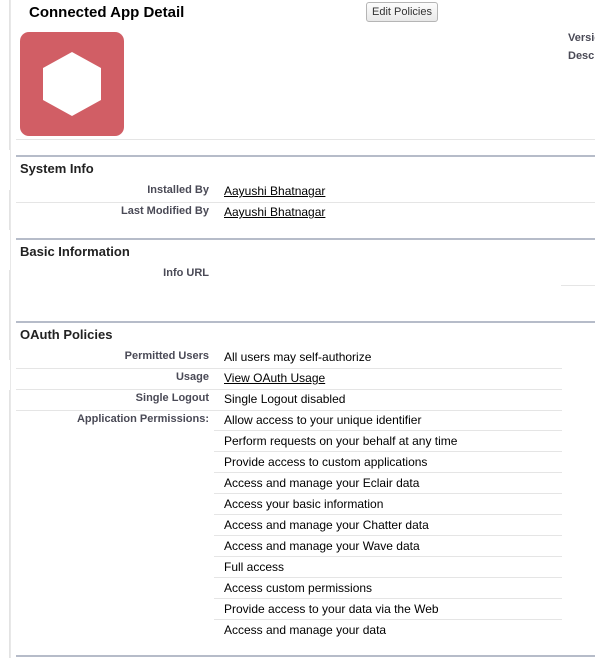 The width and height of the screenshot is (595, 658). What do you see at coordinates (164, 211) in the screenshot?
I see `last-modified-by-label: Last Modified By` at bounding box center [164, 211].